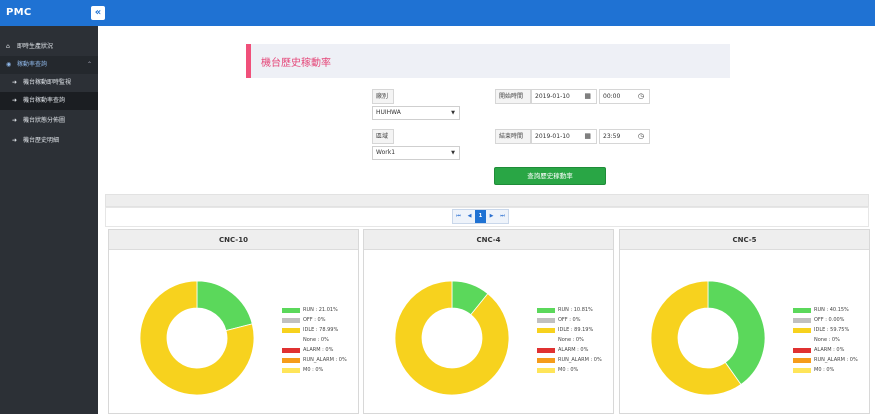 The width and height of the screenshot is (875, 414). I want to click on chevron-up-icon: ⌃, so click(89, 64).